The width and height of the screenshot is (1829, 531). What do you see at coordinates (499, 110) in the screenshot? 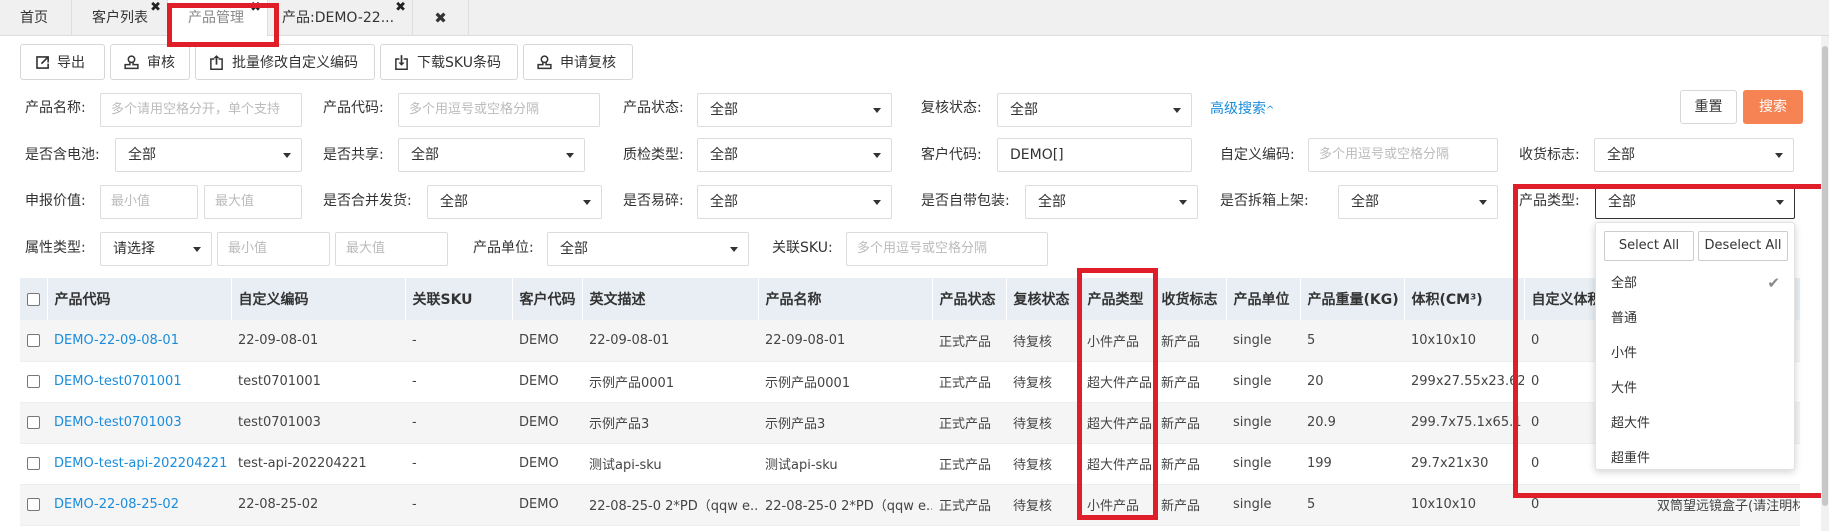
I see `product-code-input: 多个用逗号或空格分隔` at bounding box center [499, 110].